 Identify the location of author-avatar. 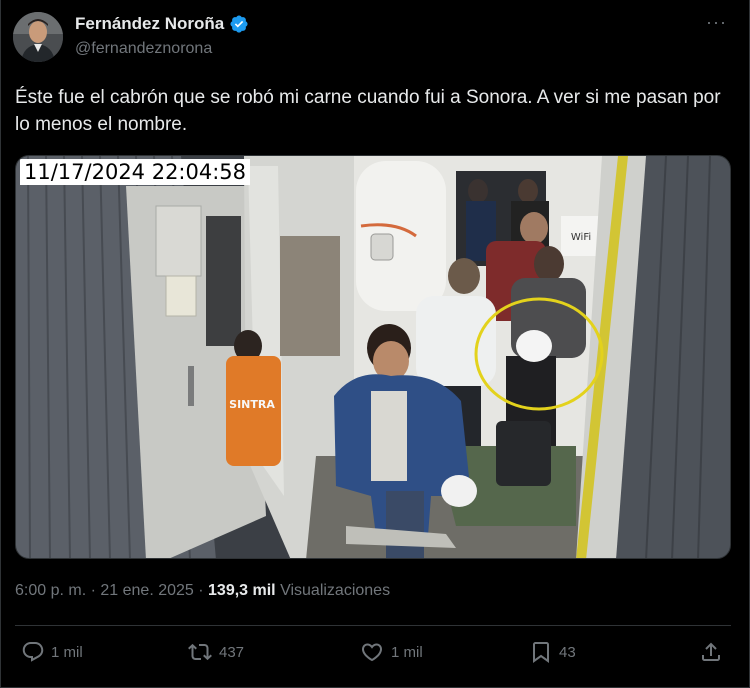
(38, 37).